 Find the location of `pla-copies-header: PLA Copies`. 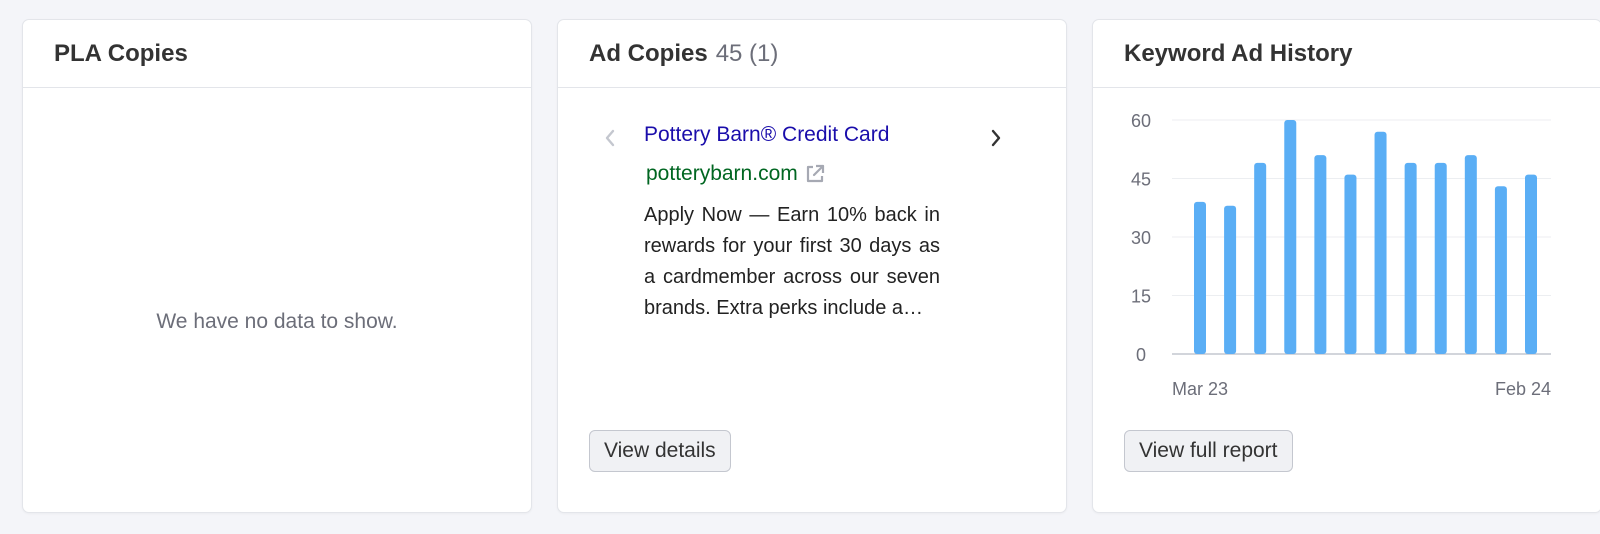

pla-copies-header: PLA Copies is located at coordinates (277, 54).